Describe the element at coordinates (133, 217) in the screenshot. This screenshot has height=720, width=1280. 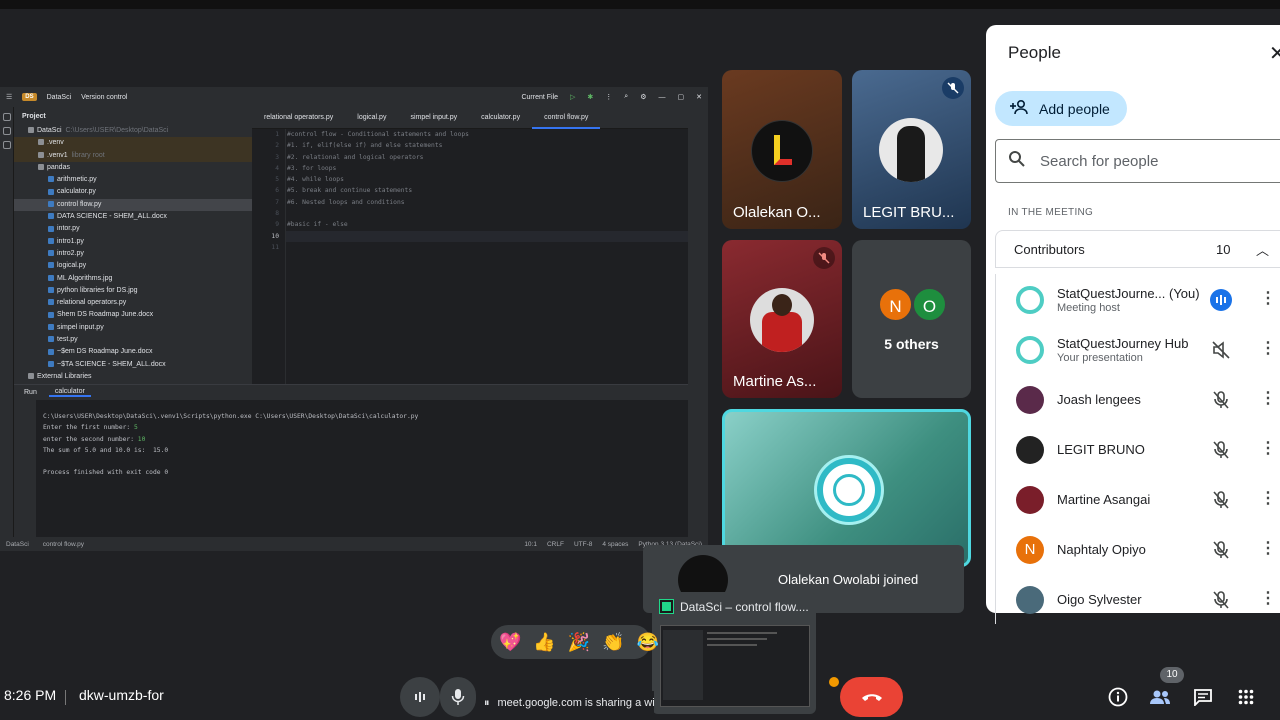
I see `tree-item: DATA SCIENCE - SHEM_ALL.docx` at that location.